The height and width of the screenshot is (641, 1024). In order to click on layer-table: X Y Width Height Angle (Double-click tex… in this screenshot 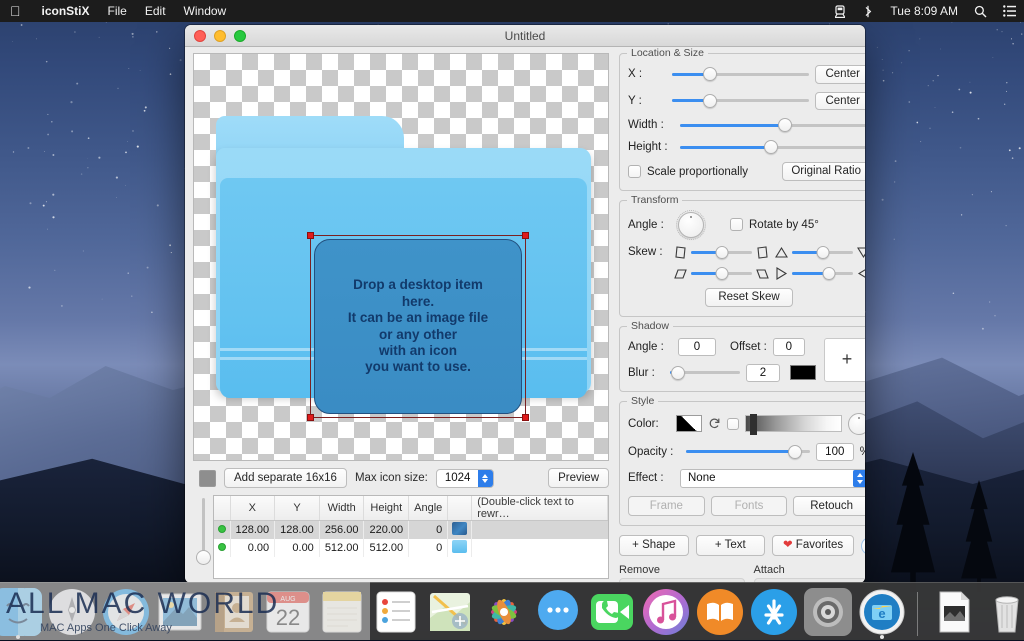, I will do `click(411, 537)`.